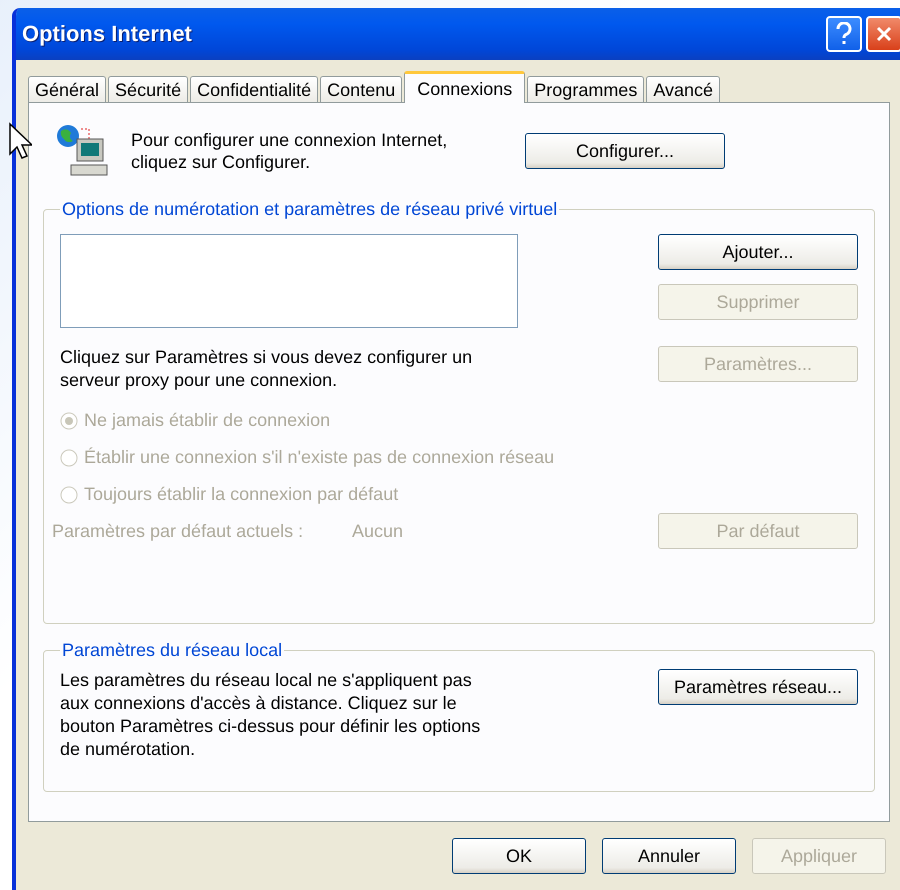 The image size is (900, 890). What do you see at coordinates (254, 89) in the screenshot?
I see `tab: Confidentialité` at bounding box center [254, 89].